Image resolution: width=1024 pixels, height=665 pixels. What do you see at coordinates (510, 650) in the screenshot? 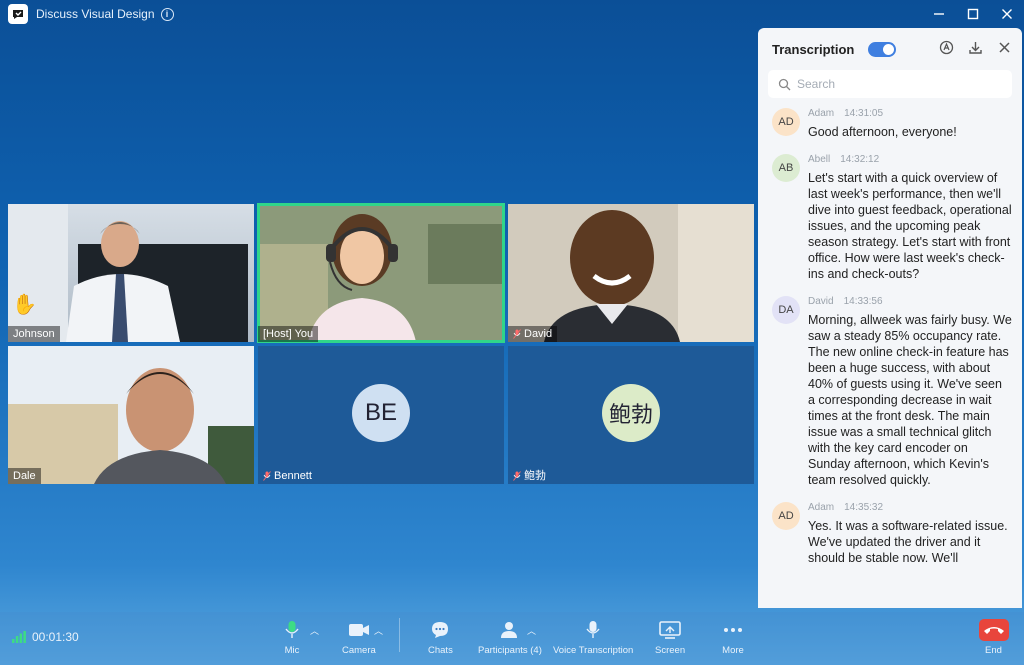
I see `participants-label: Participants (4)` at bounding box center [510, 650].